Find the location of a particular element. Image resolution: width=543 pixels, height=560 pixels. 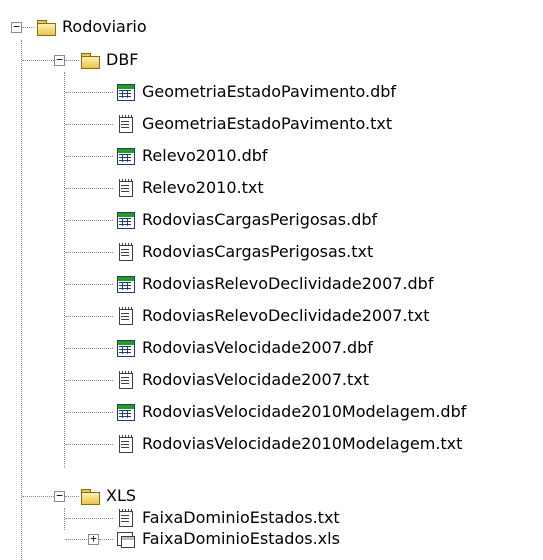

tree-node-dbf: DBF is located at coordinates (110, 60).